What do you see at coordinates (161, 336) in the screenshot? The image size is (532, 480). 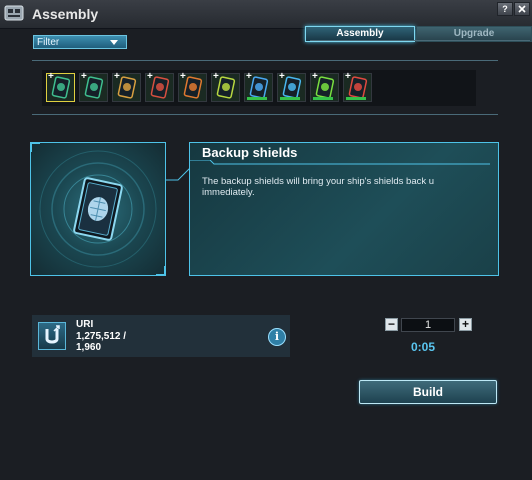 I see `resource-cost: URI 1,275,512 / 1,960 i` at bounding box center [161, 336].